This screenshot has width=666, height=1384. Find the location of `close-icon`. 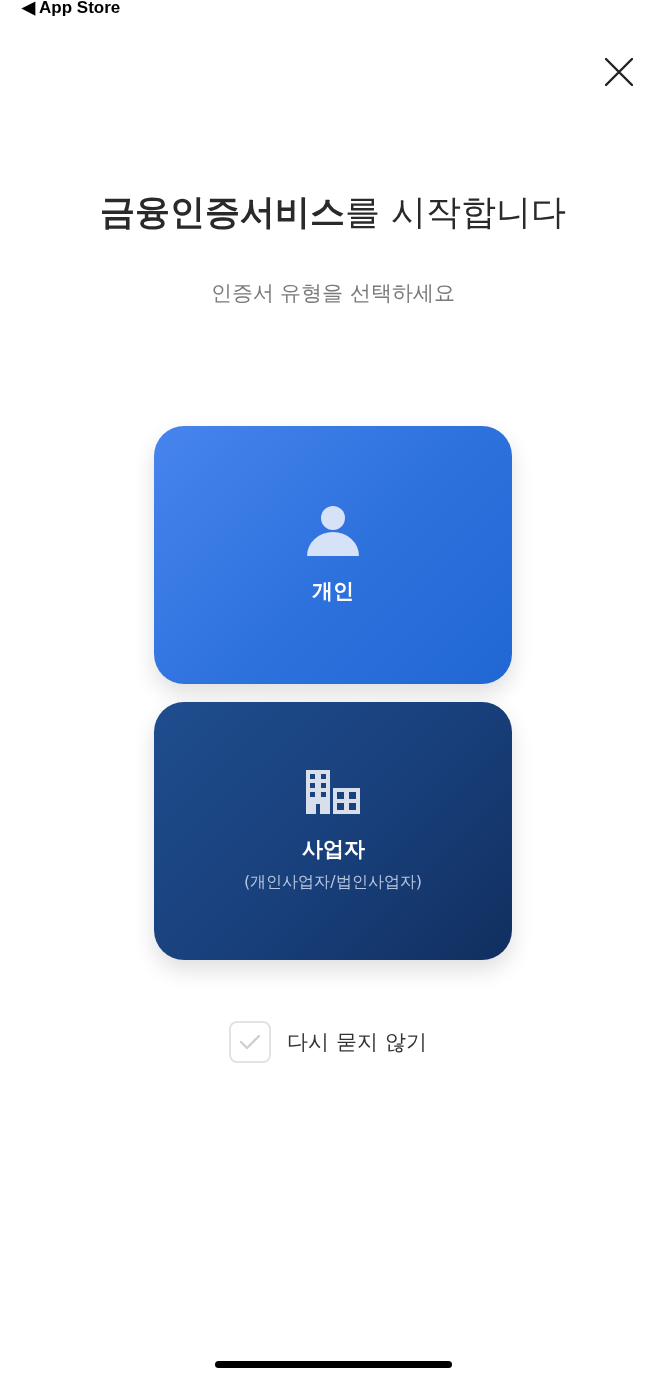

close-icon is located at coordinates (619, 72).